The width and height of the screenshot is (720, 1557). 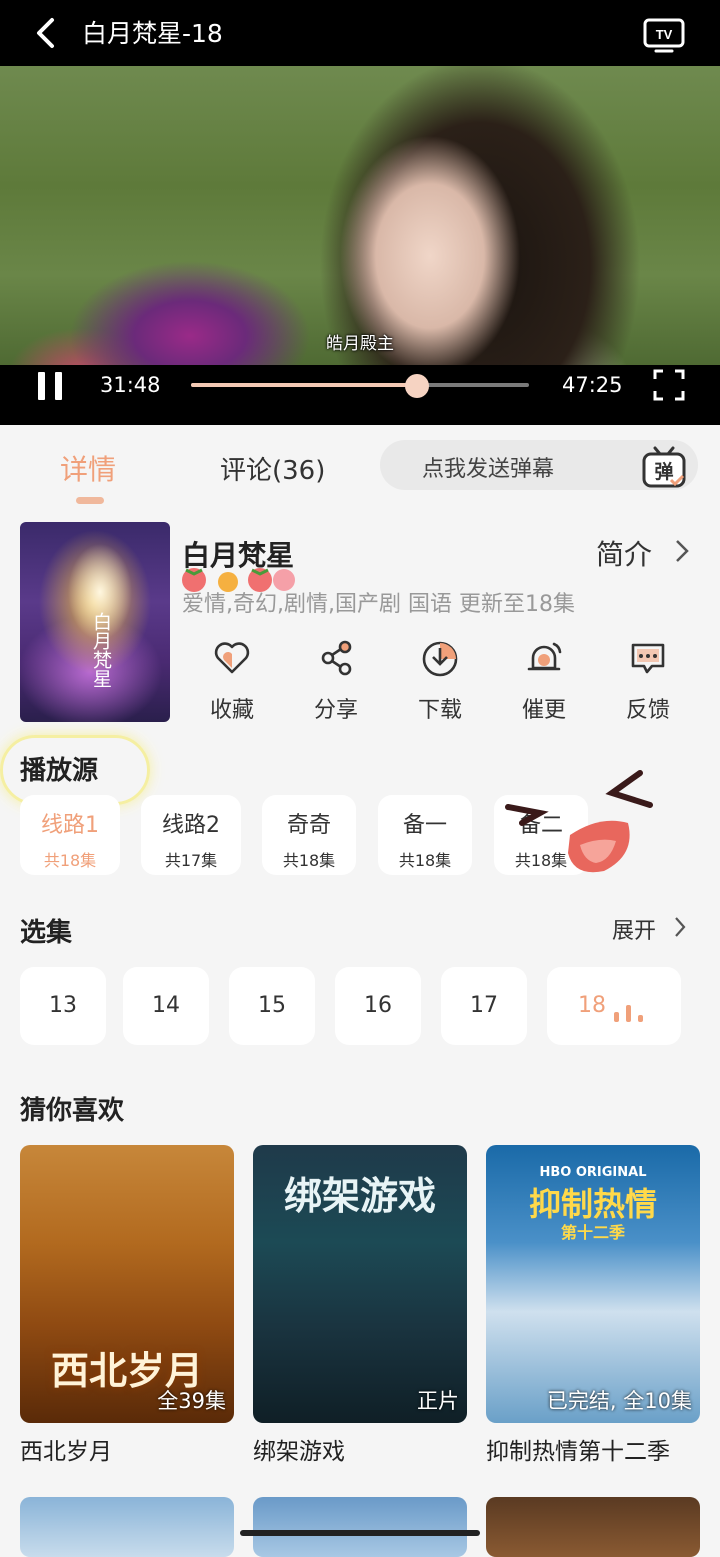 What do you see at coordinates (593, 1172) in the screenshot?
I see `cover-brand: HBO ORIGINAL` at bounding box center [593, 1172].